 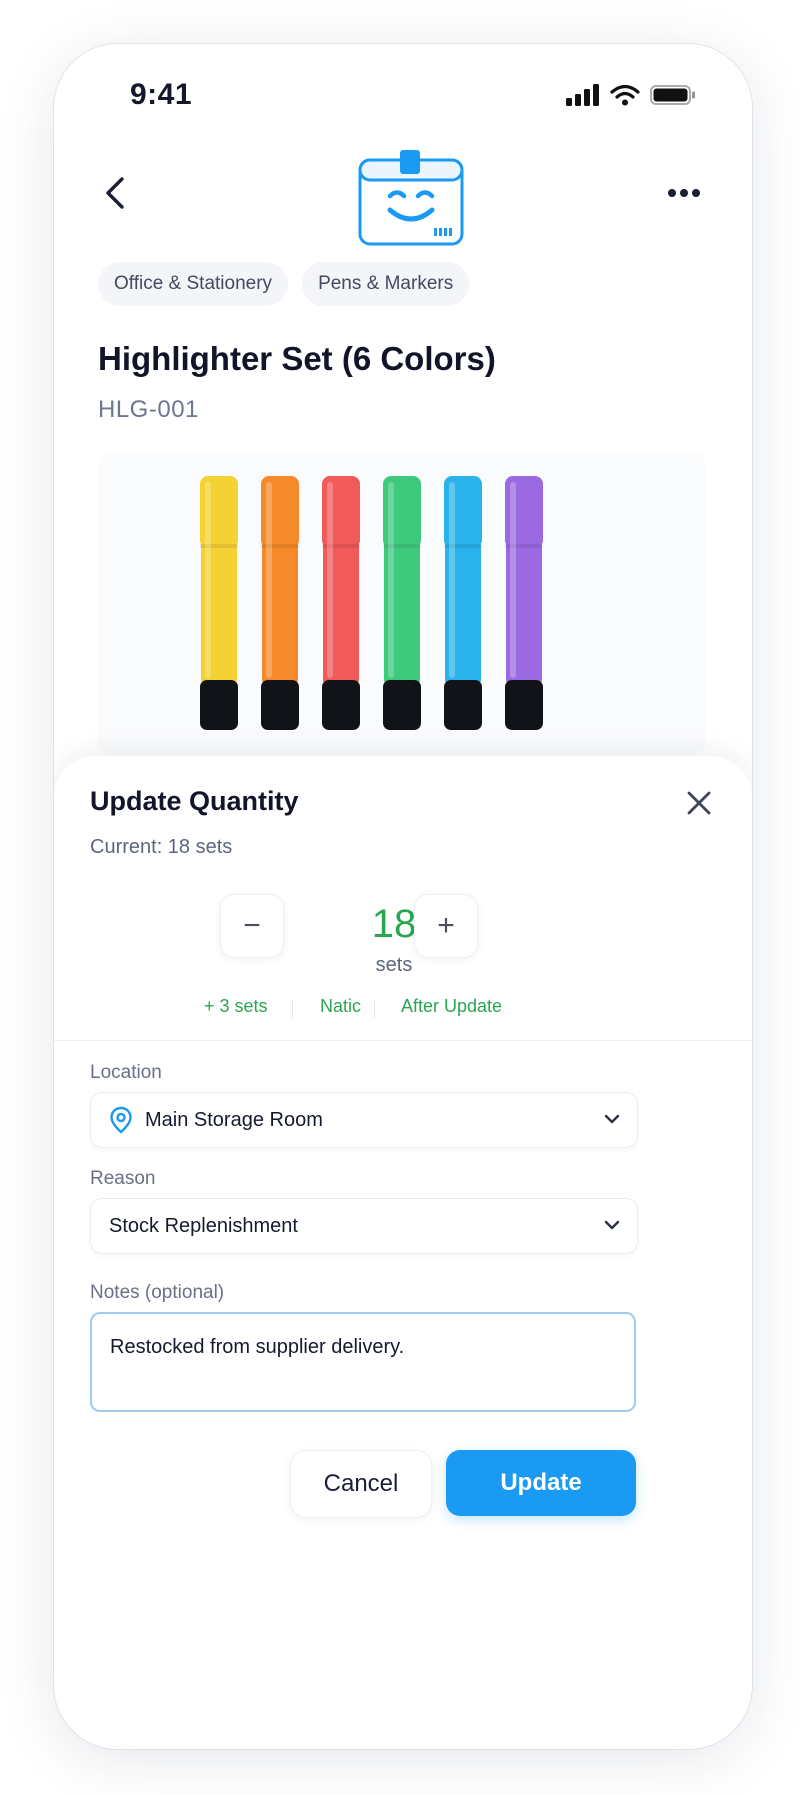 I want to click on product-title: Highlighter Set (6 Colors), so click(x=297, y=358).